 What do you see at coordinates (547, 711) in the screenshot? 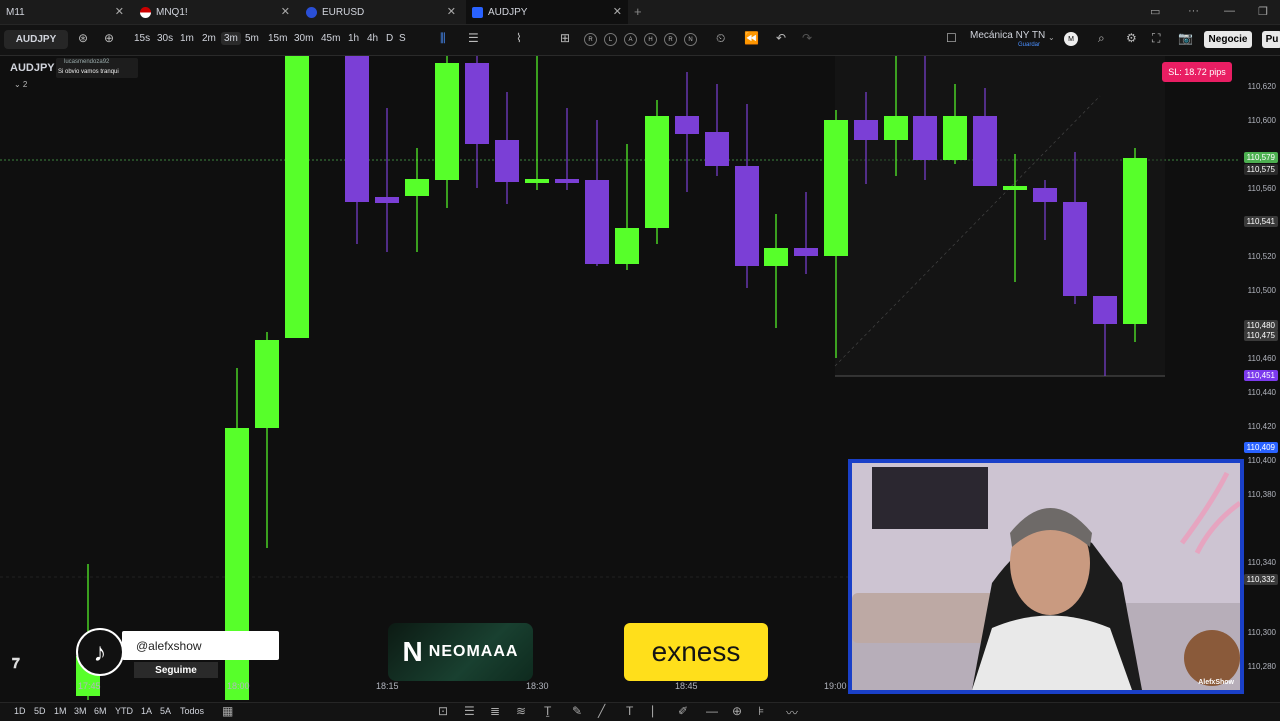
I see `text-tool-icon: Ṯ` at bounding box center [547, 711].